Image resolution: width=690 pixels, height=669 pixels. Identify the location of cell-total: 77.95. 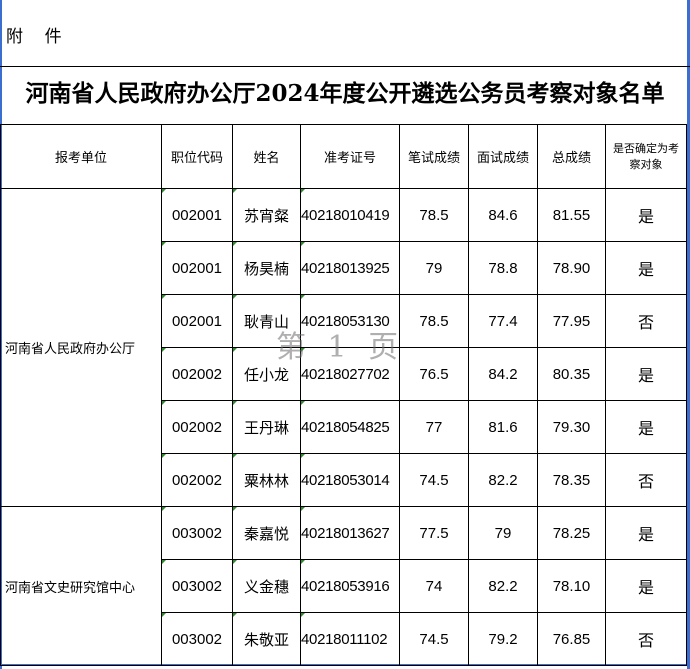
(571, 321).